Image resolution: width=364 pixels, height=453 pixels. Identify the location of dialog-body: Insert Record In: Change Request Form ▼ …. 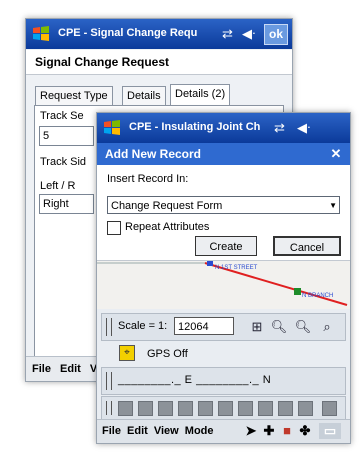
(223, 212).